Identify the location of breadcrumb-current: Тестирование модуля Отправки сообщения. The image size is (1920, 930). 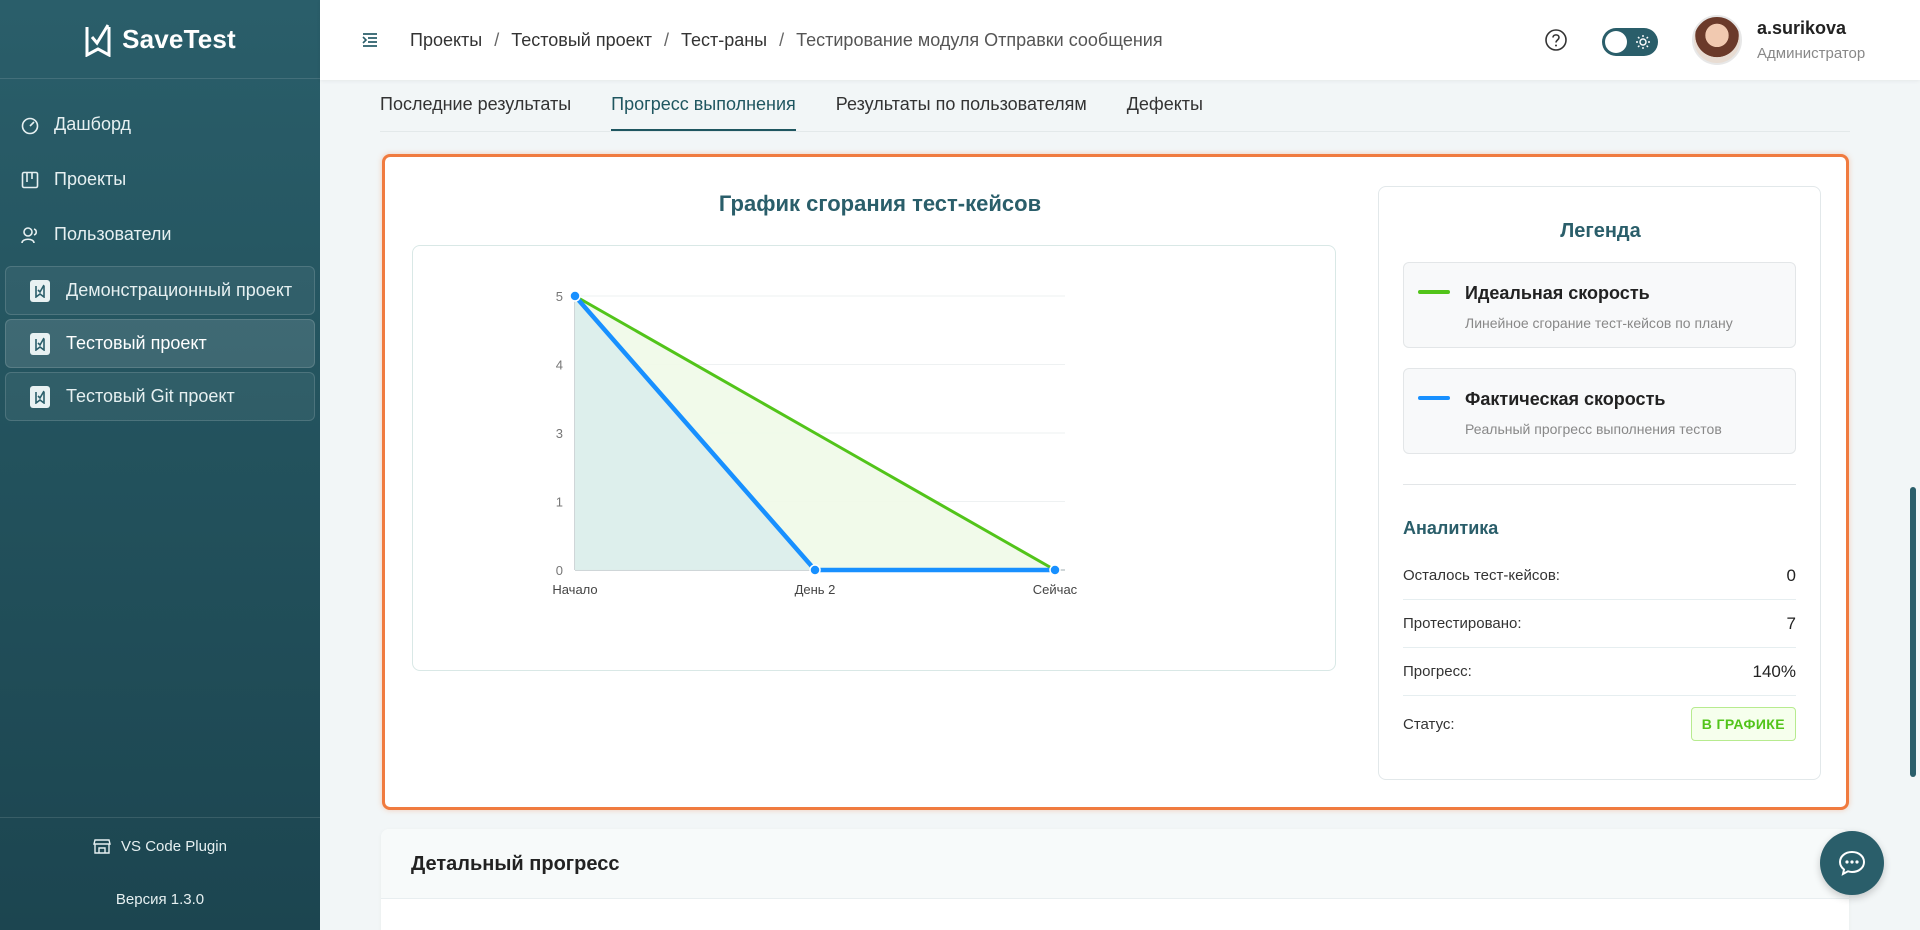
(979, 40).